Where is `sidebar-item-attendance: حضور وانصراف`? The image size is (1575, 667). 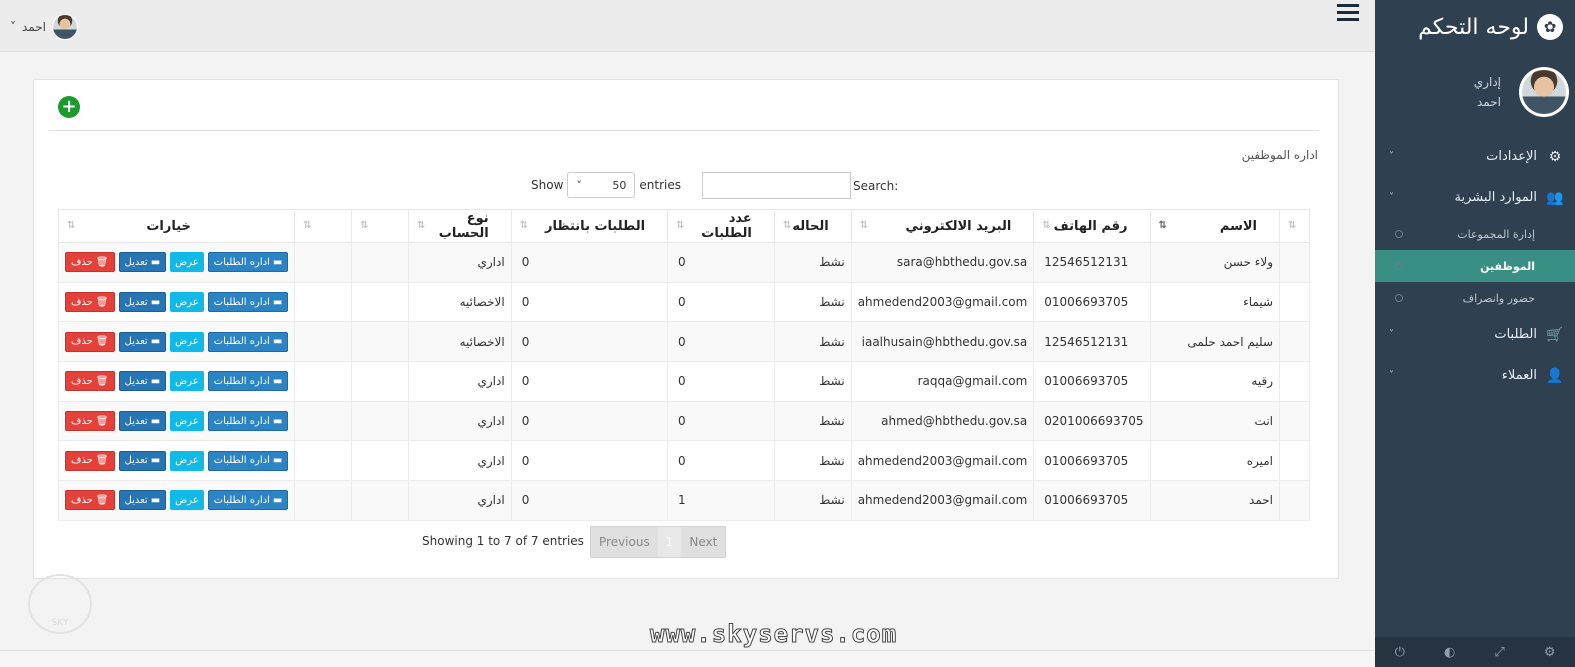
sidebar-item-attendance: حضور وانصراف is located at coordinates (1475, 298).